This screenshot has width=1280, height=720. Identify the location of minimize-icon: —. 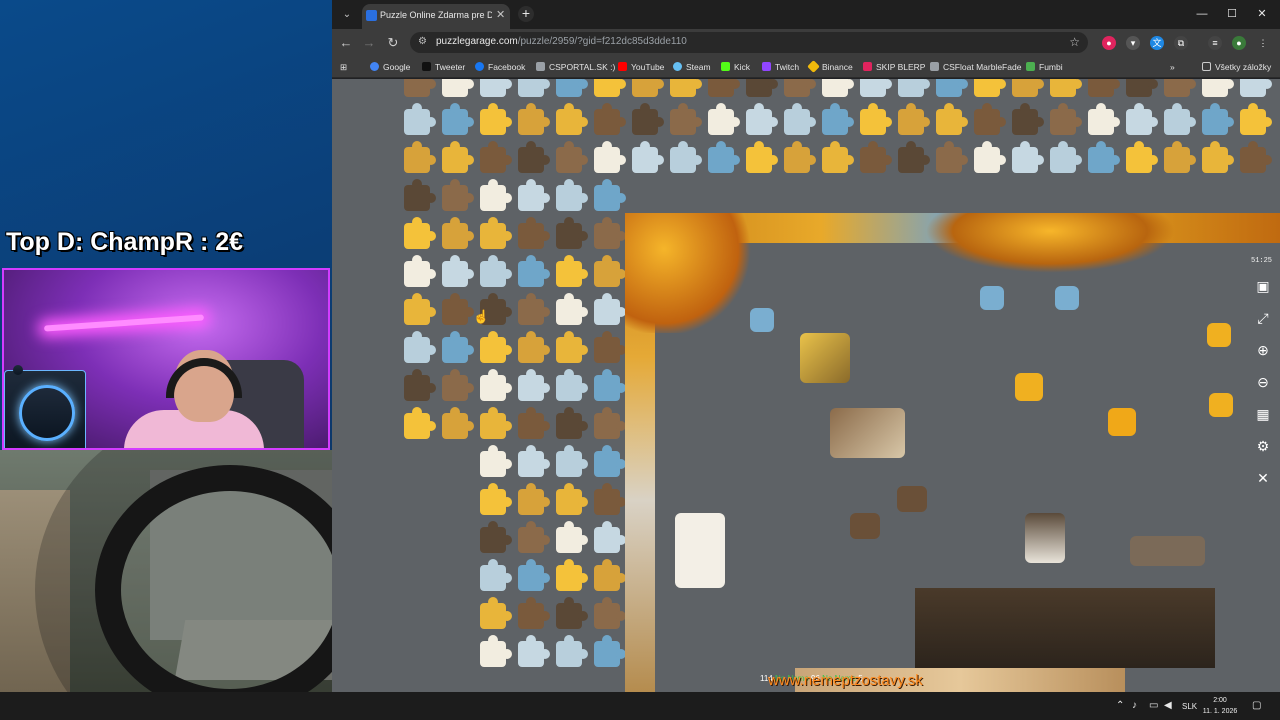
(1202, 14).